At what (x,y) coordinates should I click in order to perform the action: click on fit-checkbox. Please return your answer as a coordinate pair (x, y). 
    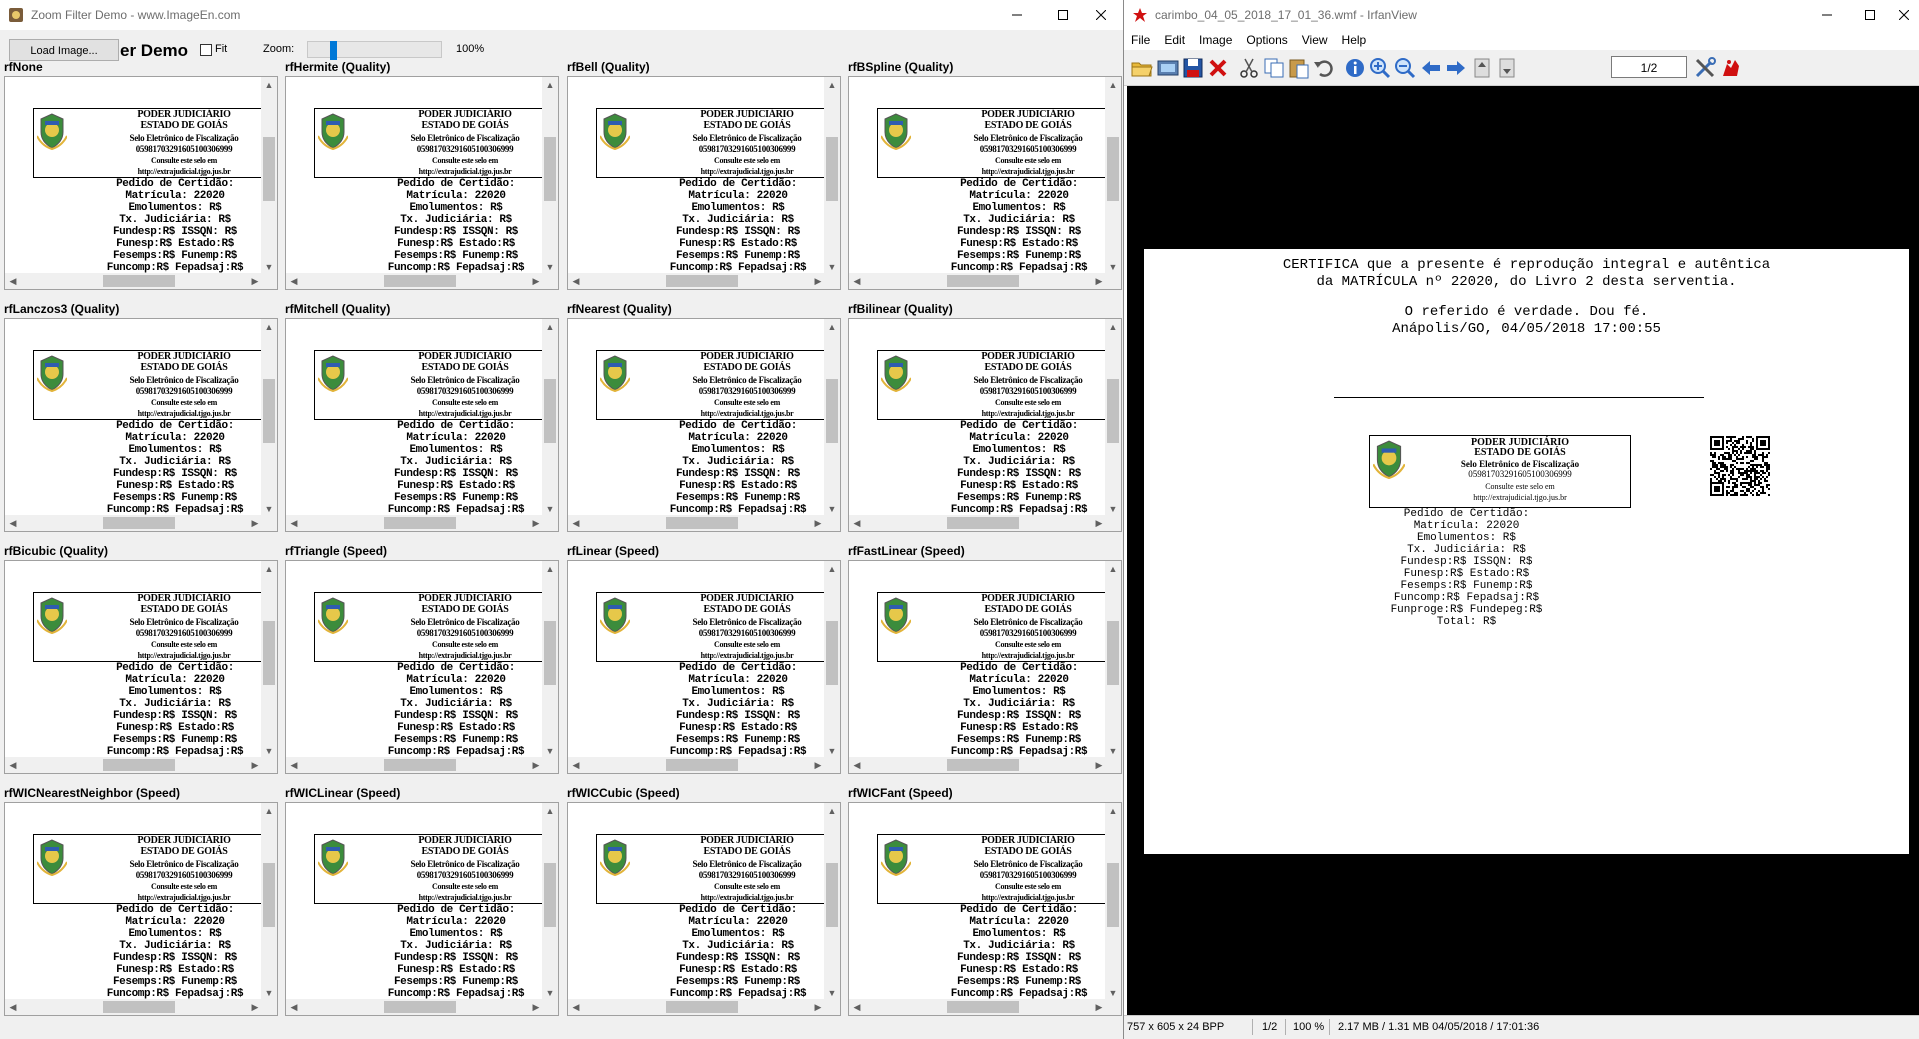
    Looking at the image, I should click on (206, 50).